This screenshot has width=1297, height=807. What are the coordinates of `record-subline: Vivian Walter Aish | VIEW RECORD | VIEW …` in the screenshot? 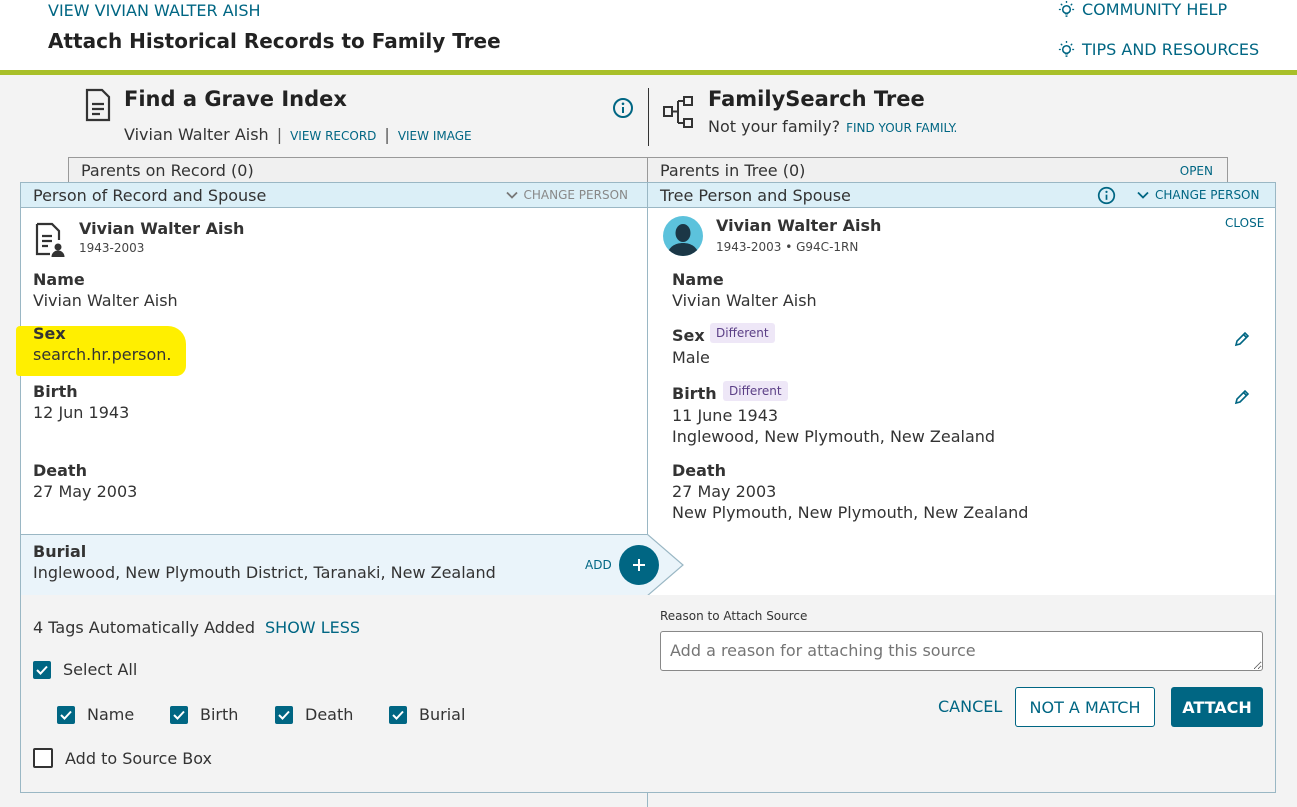 It's located at (298, 134).